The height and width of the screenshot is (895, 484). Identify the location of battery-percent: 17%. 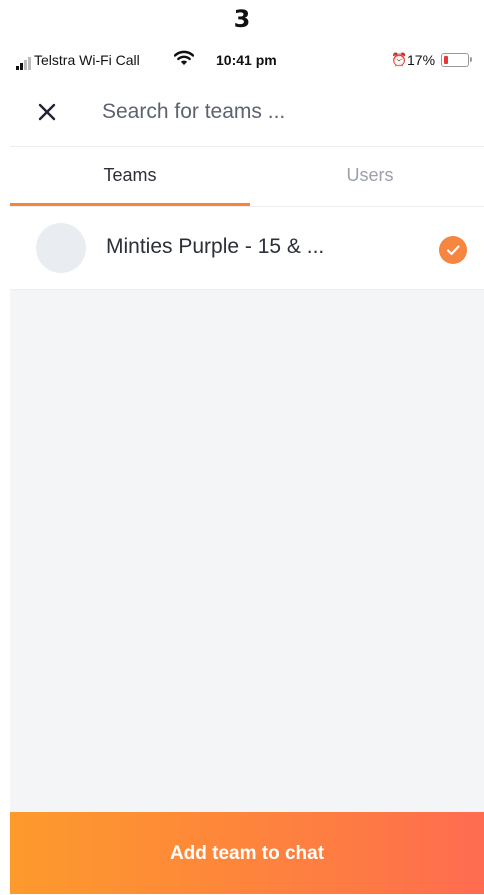
(421, 60).